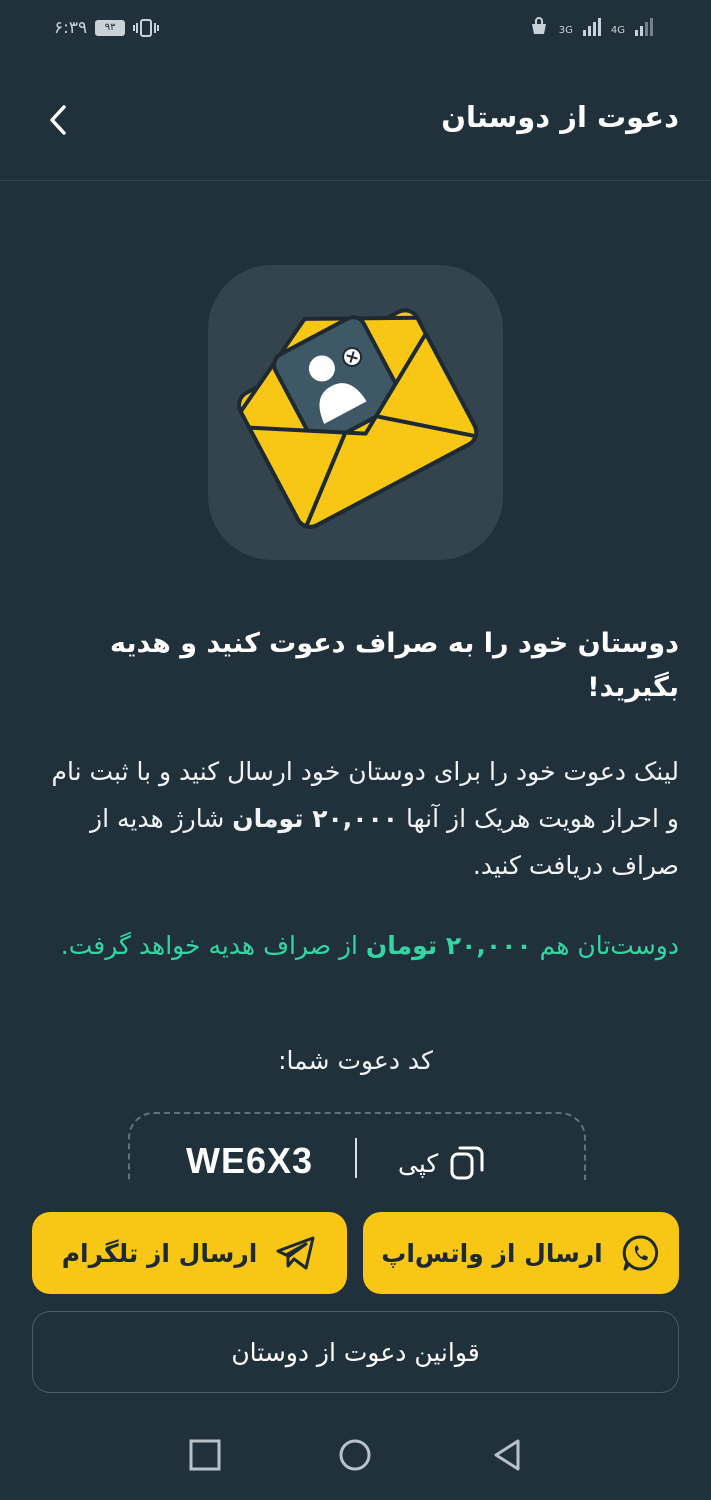  Describe the element at coordinates (71, 28) in the screenshot. I see `status-time: ۶:۳۹` at that location.